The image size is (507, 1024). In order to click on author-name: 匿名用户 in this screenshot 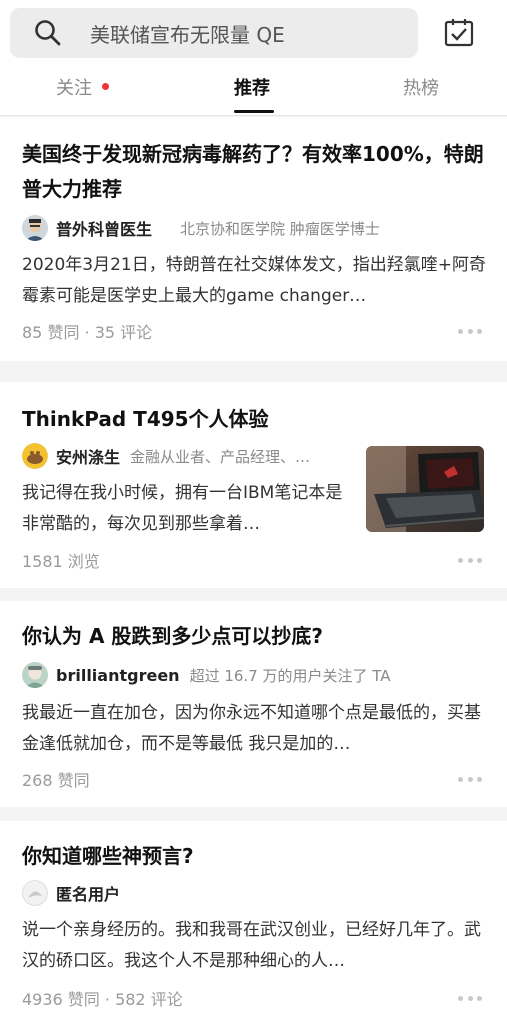, I will do `click(88, 893)`.